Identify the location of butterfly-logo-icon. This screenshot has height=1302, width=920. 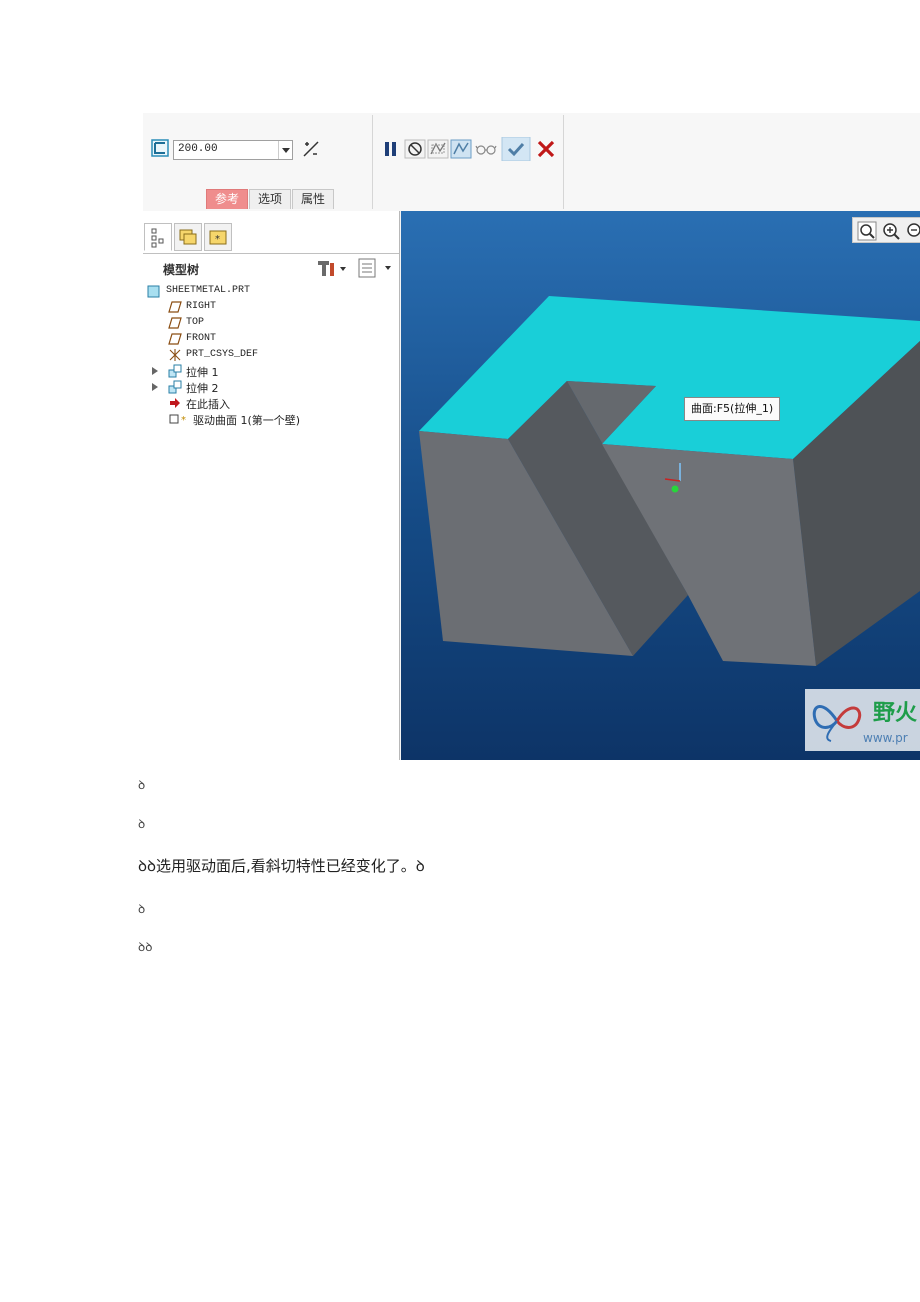
(837, 723).